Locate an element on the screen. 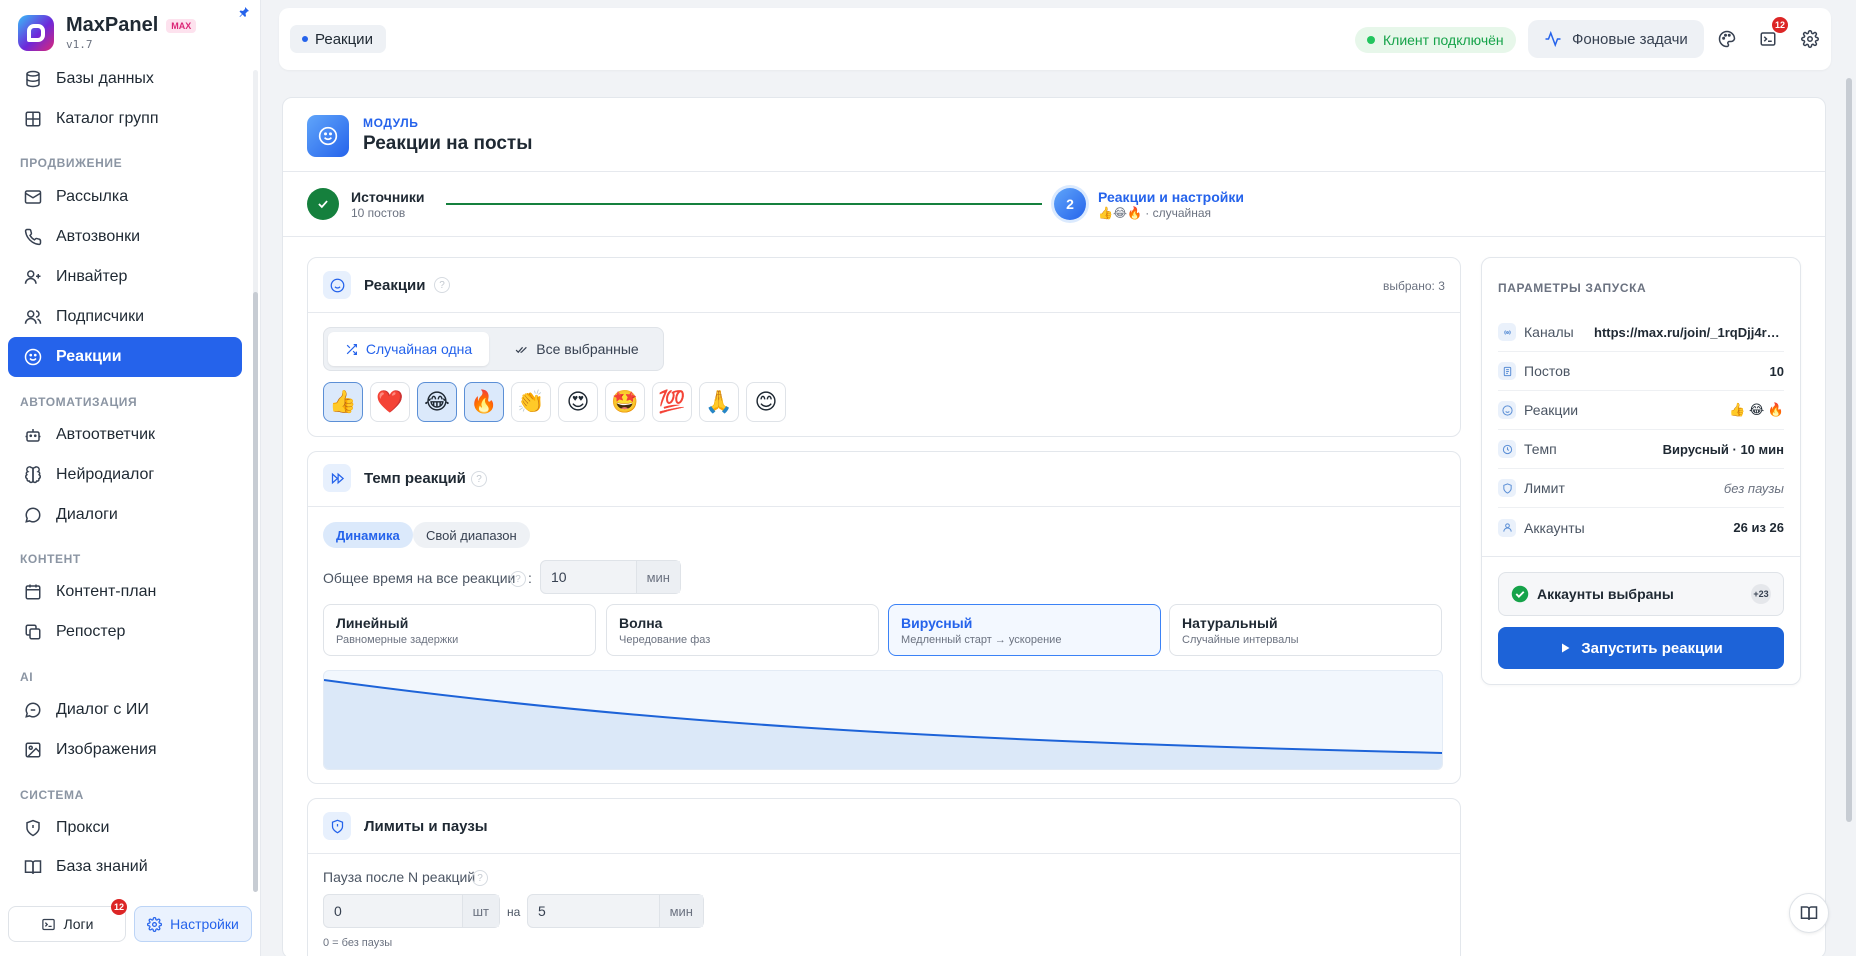 This screenshot has width=1856, height=956. emoji-option: 😍 is located at coordinates (578, 402).